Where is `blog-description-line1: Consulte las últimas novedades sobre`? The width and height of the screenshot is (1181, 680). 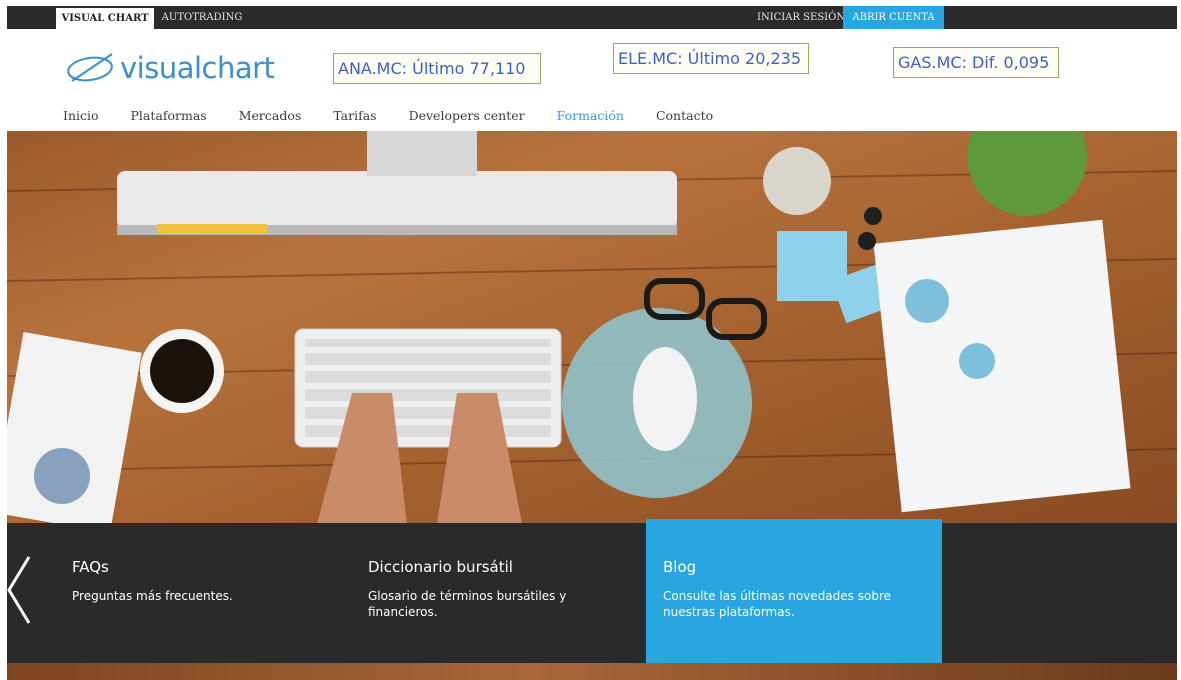 blog-description-line1: Consulte las últimas novedades sobre is located at coordinates (777, 596).